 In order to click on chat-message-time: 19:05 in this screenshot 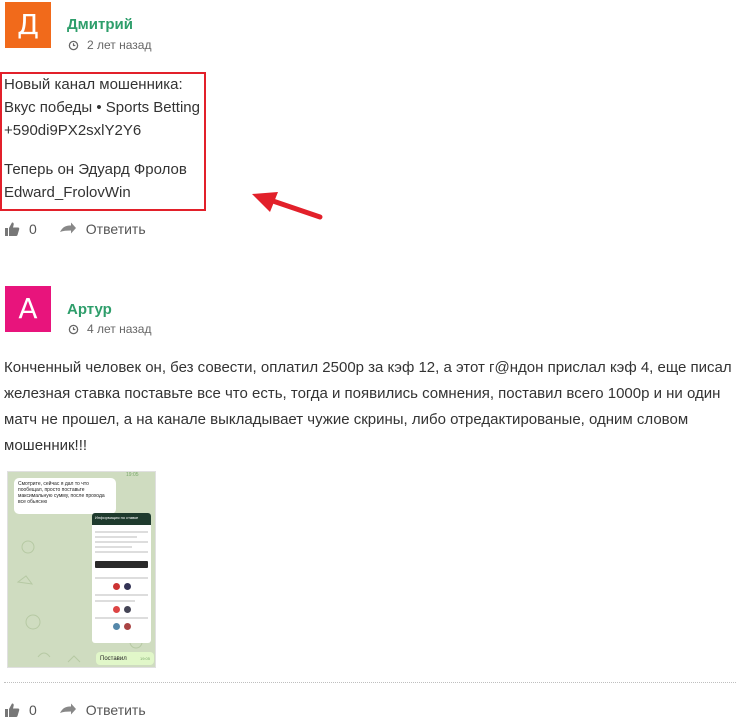, I will do `click(132, 475)`.